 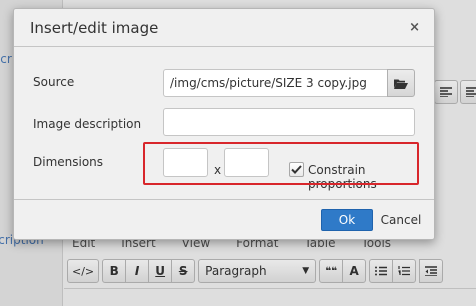 I want to click on close-icon: ×, so click(x=414, y=27).